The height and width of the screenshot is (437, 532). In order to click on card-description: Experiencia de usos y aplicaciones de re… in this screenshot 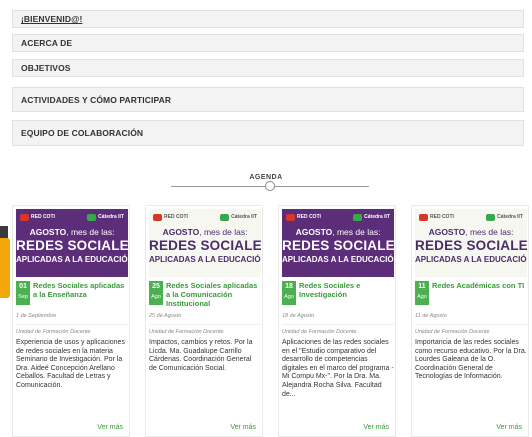, I will do `click(70, 364)`.